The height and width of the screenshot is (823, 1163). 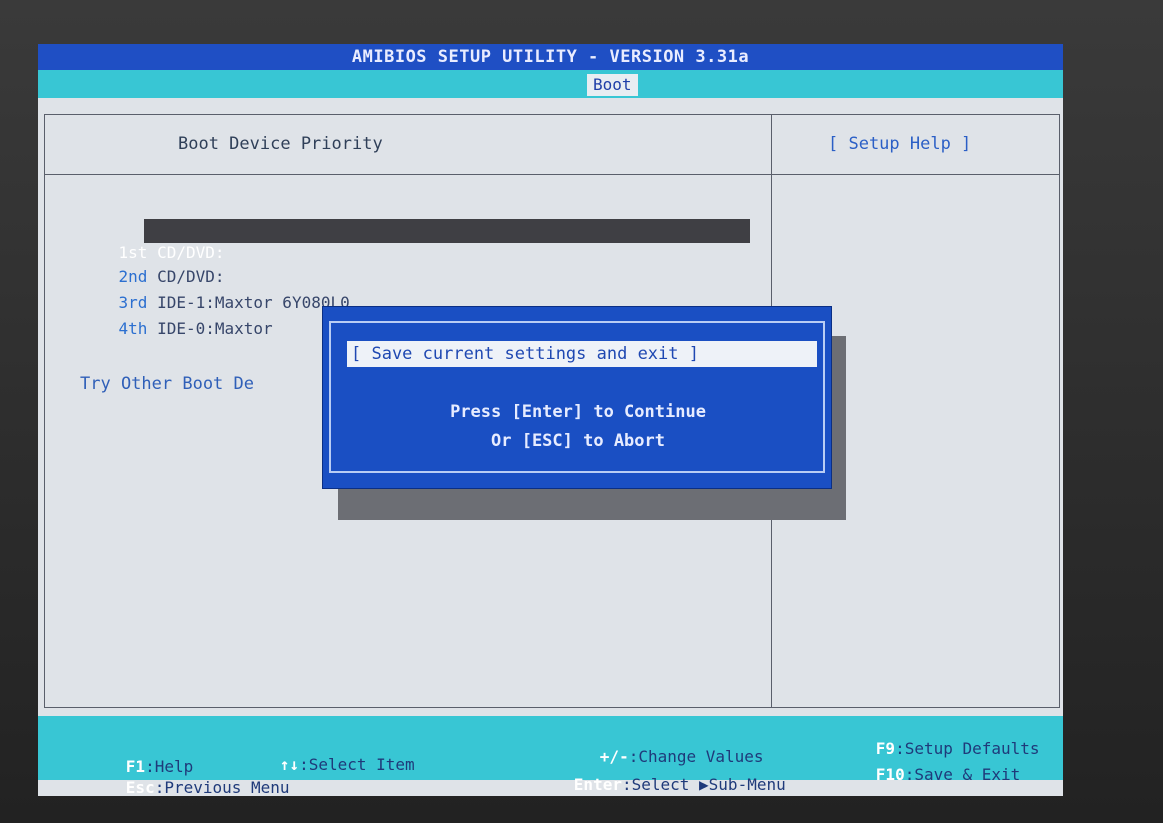 I want to click on enter-key: Enter, so click(x=597, y=784).